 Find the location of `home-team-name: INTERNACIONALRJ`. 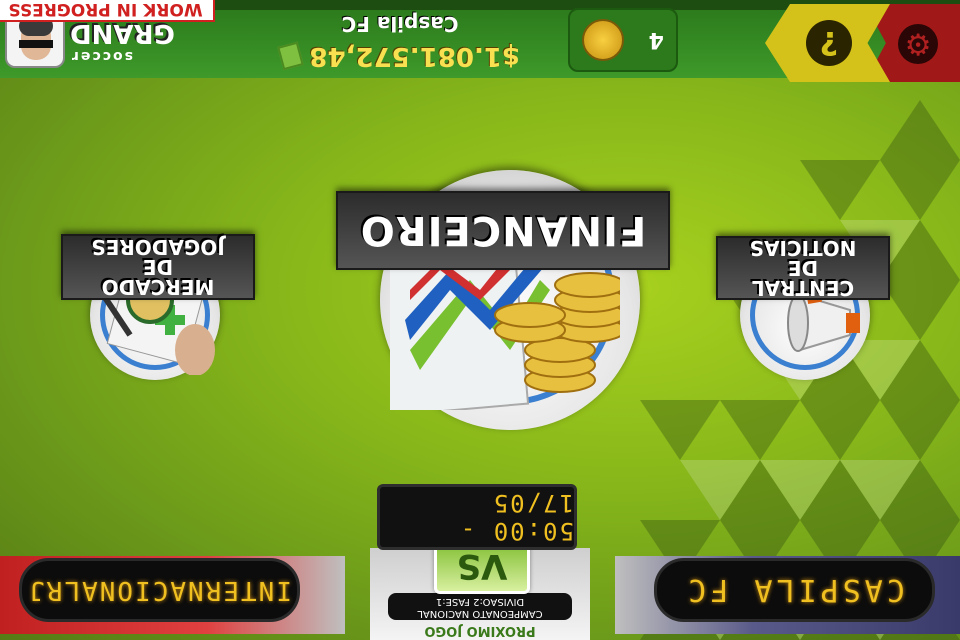

home-team-name: INTERNACIONALRJ is located at coordinates (159, 590).